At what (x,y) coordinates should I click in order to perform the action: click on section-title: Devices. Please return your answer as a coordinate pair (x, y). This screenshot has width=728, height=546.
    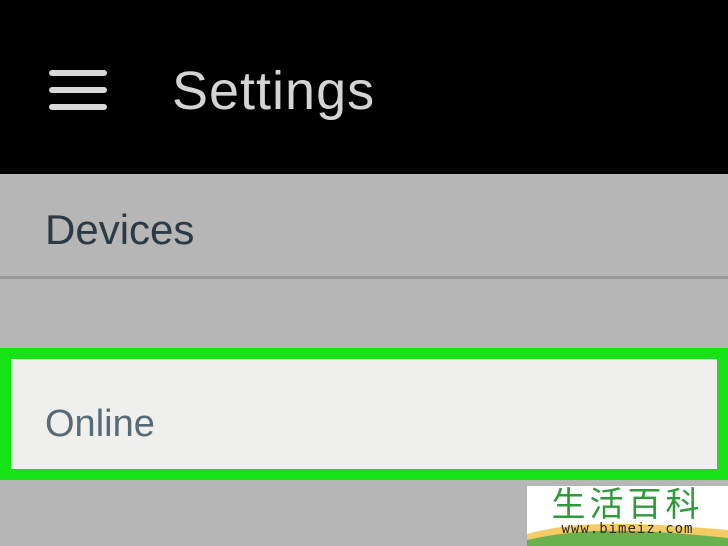
    Looking at the image, I should click on (120, 229).